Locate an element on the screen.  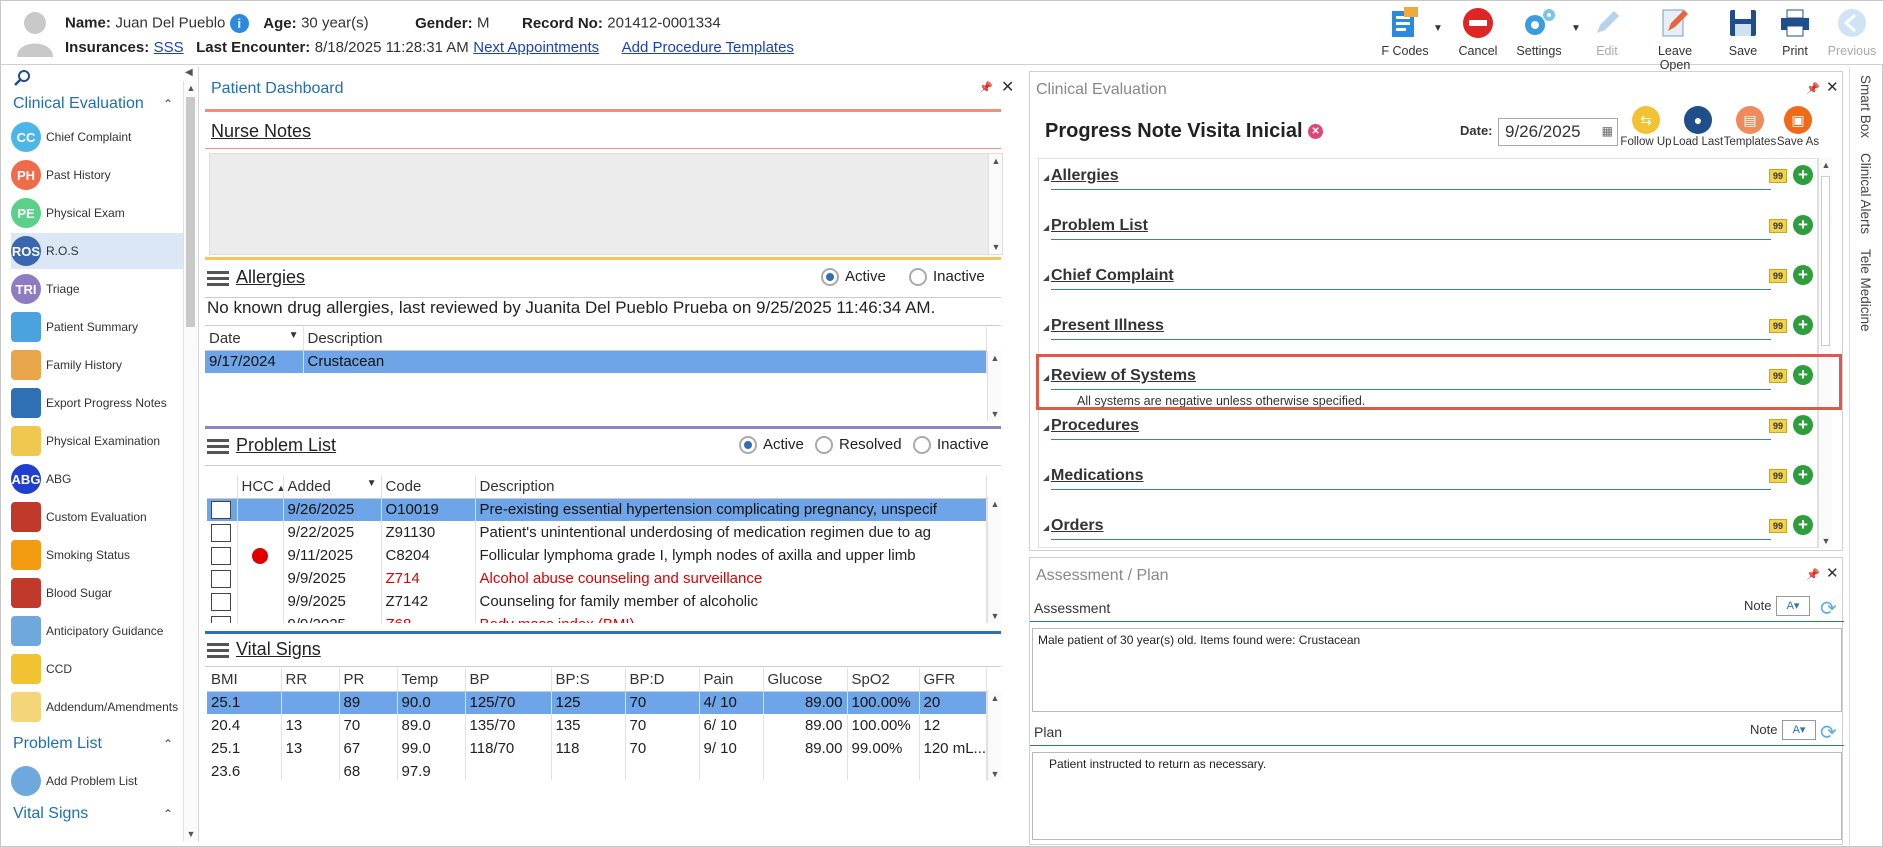
insurance-link: SSS is located at coordinates (169, 47).